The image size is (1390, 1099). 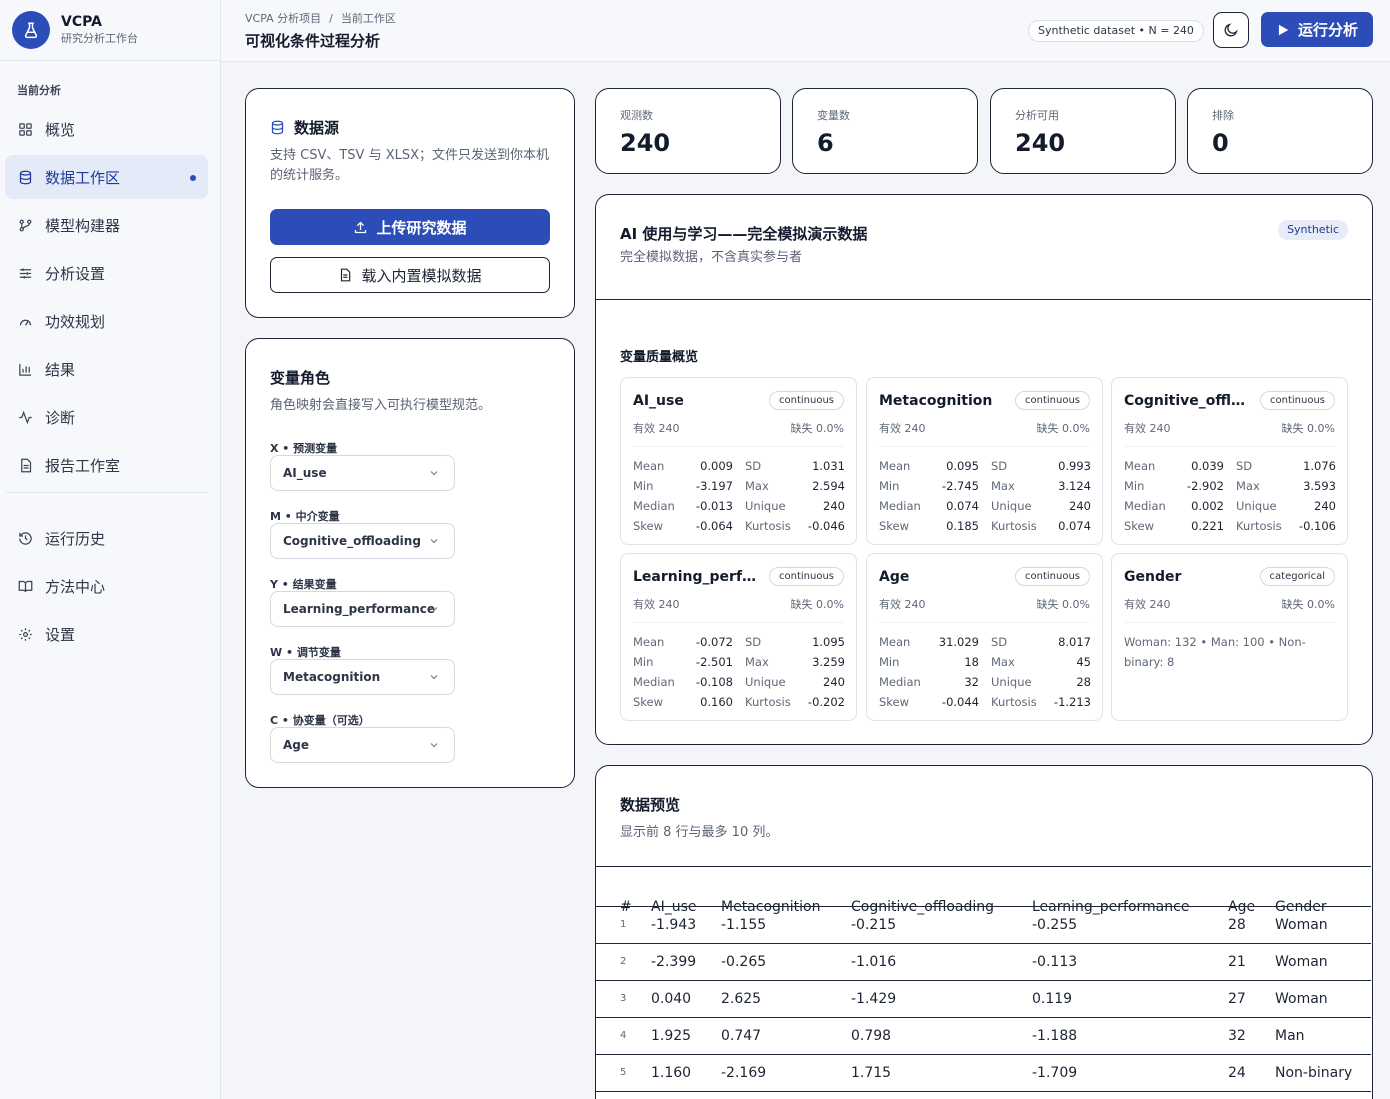 What do you see at coordinates (296, 745) in the screenshot?
I see `select-value: Age` at bounding box center [296, 745].